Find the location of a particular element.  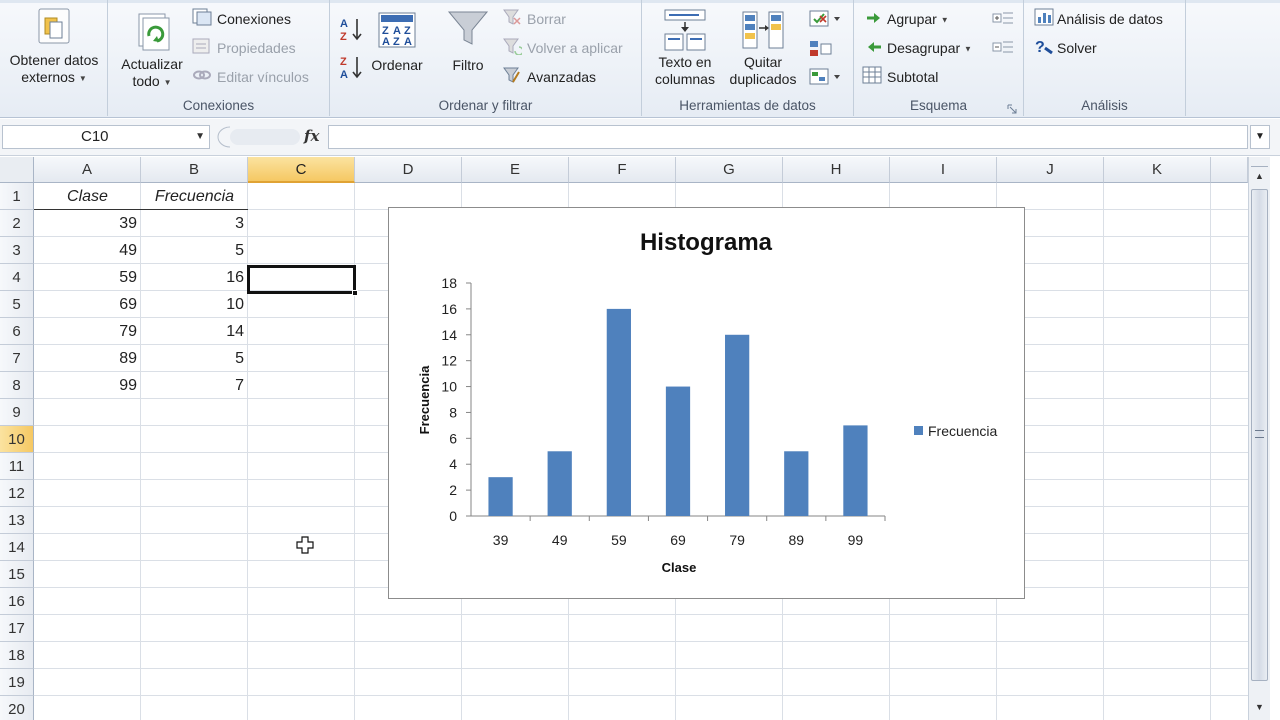

row-header-20: 20 is located at coordinates (17, 708).